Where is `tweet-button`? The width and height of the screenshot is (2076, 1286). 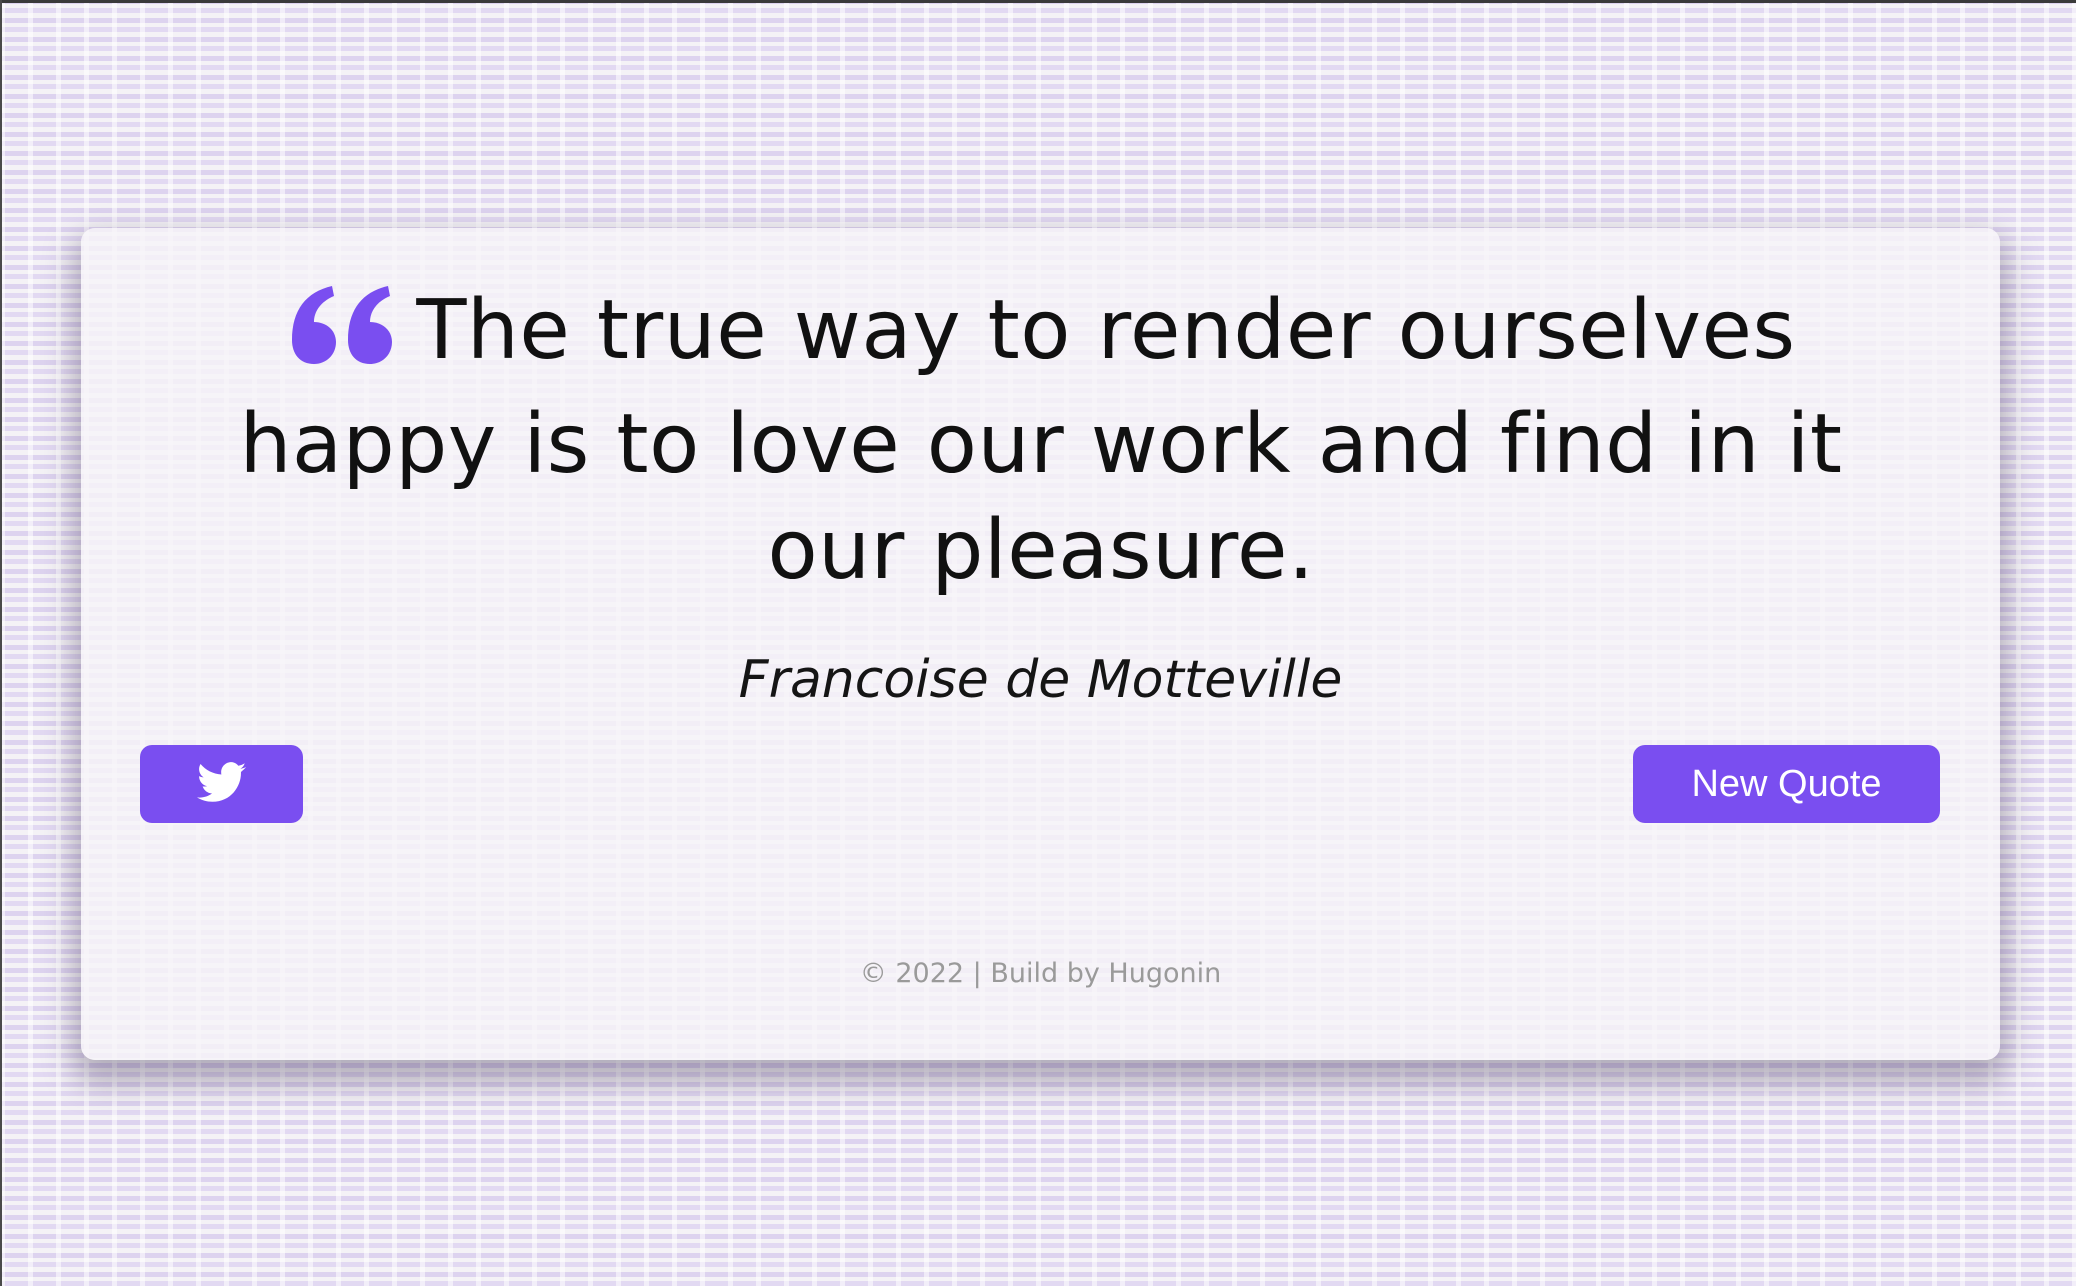
tweet-button is located at coordinates (221, 784).